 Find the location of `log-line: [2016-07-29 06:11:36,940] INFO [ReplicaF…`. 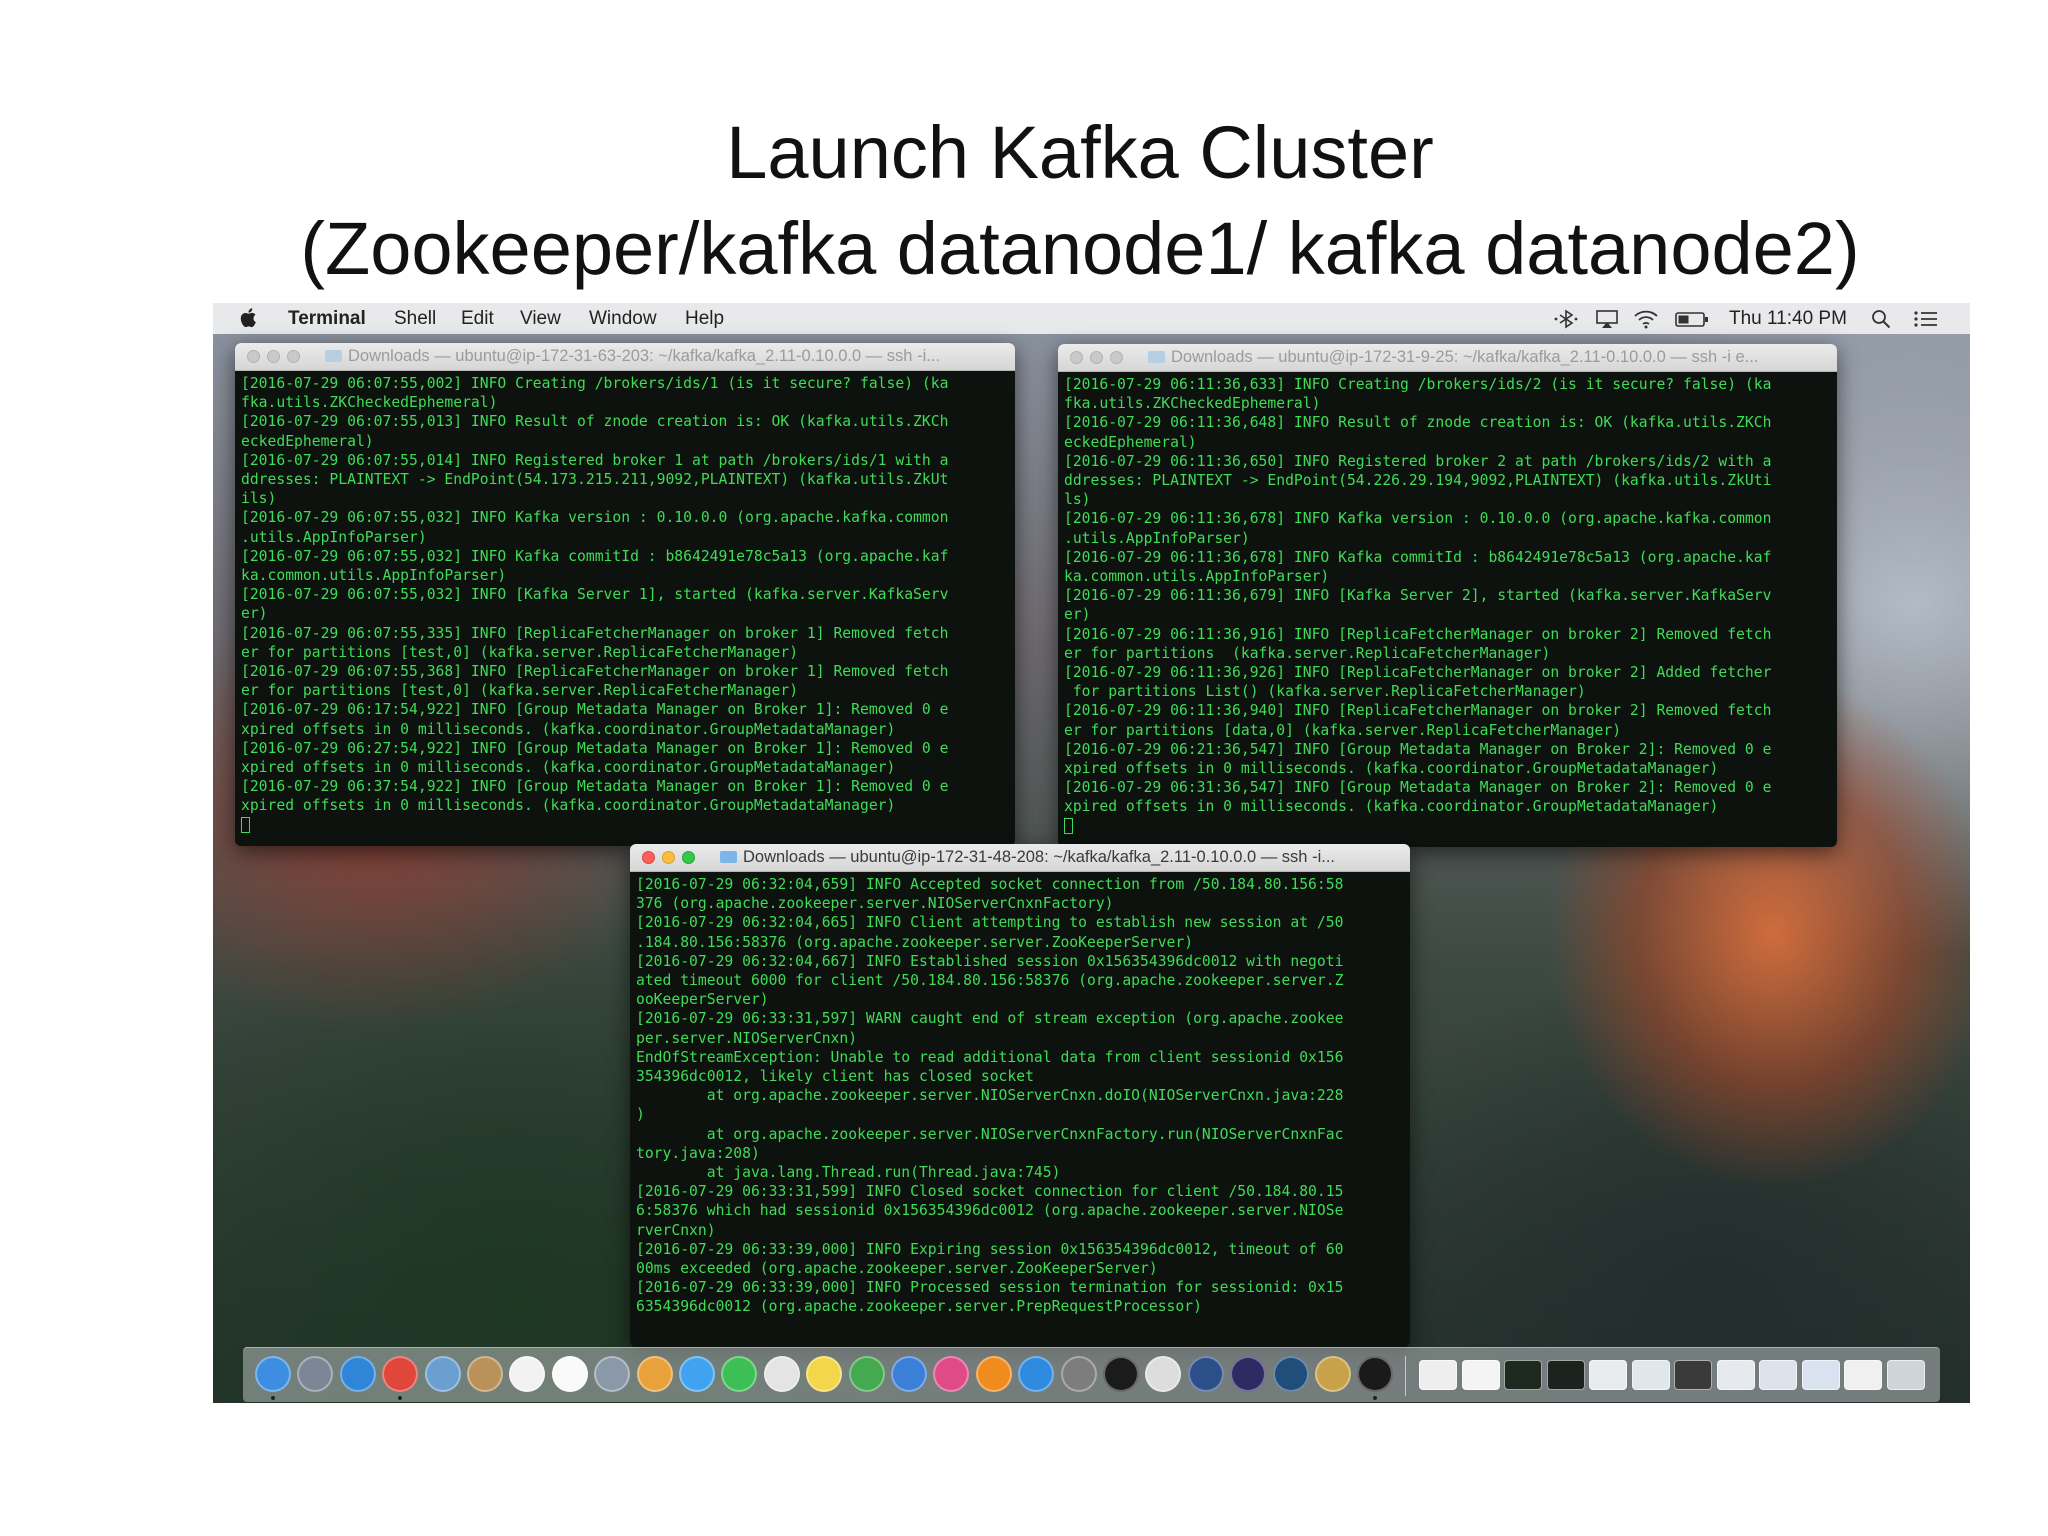

log-line: [2016-07-29 06:11:36,940] INFO [ReplicaF… is located at coordinates (1418, 711).